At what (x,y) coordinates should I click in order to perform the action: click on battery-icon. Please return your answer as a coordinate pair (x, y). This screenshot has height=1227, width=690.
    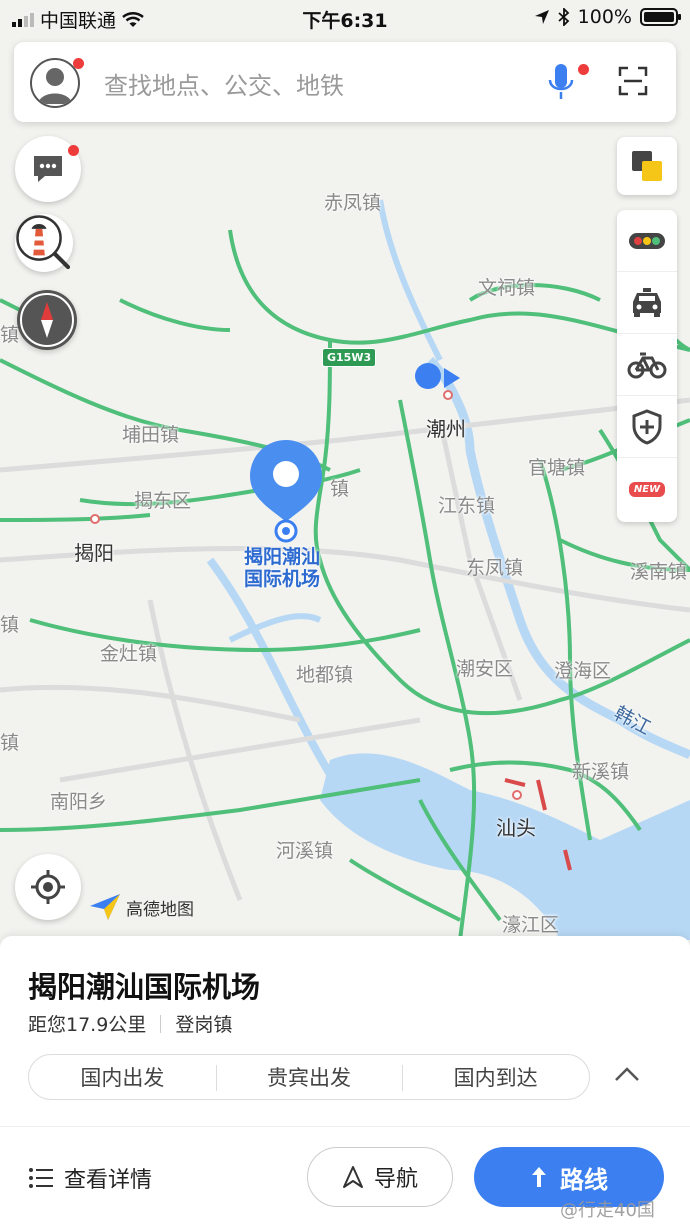
    Looking at the image, I should click on (660, 17).